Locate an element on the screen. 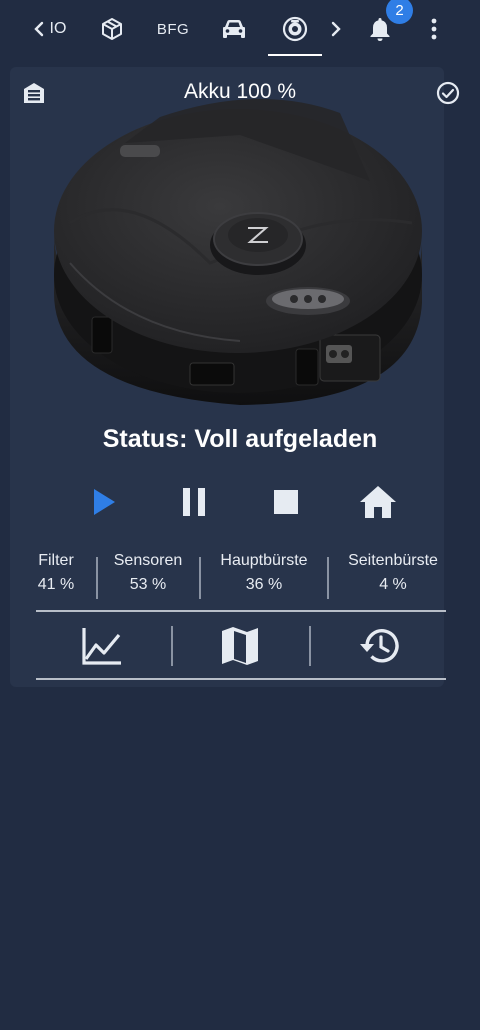  consumable-label: Sensoren is located at coordinates (148, 560).